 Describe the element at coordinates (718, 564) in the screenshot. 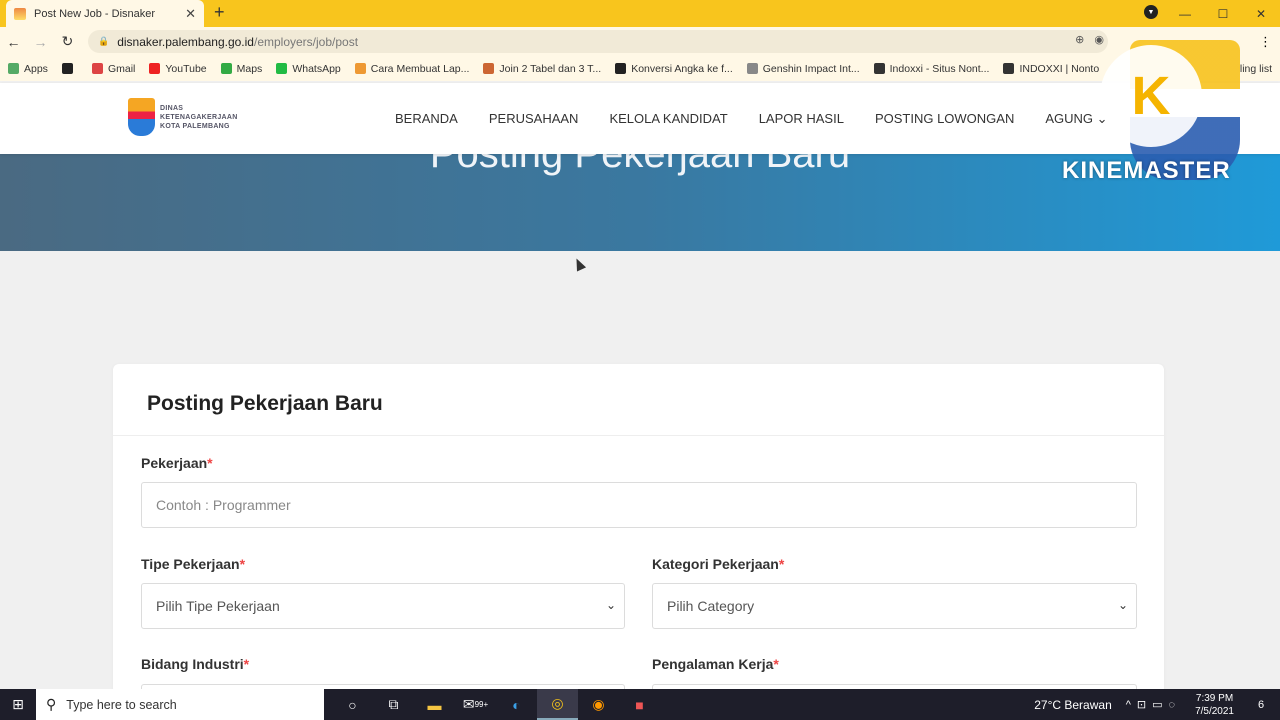

I see `job-category-label: Kategori Pekerjaan*` at that location.